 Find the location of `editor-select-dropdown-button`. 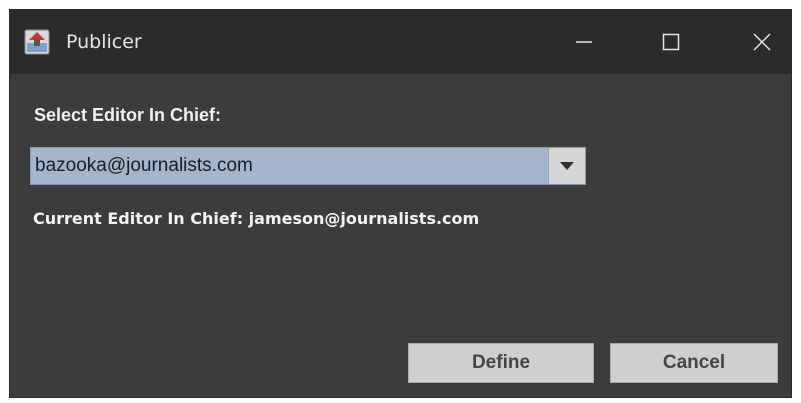

editor-select-dropdown-button is located at coordinates (566, 166).